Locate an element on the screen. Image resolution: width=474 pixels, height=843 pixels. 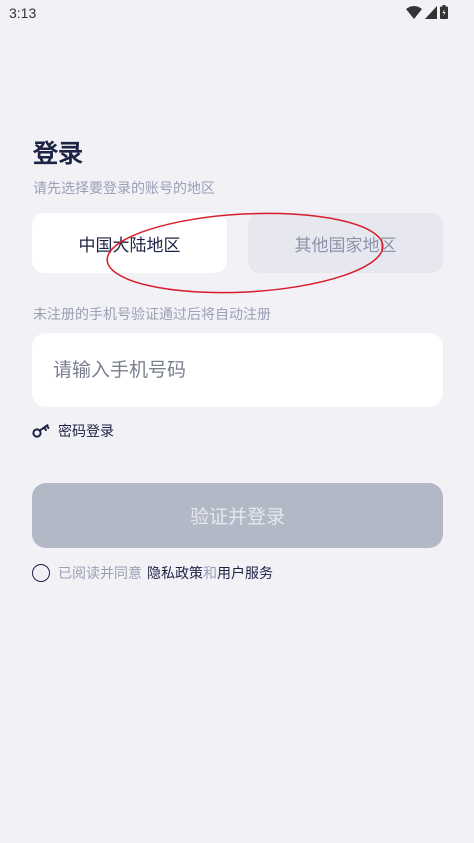
signal-icon is located at coordinates (431, 12).